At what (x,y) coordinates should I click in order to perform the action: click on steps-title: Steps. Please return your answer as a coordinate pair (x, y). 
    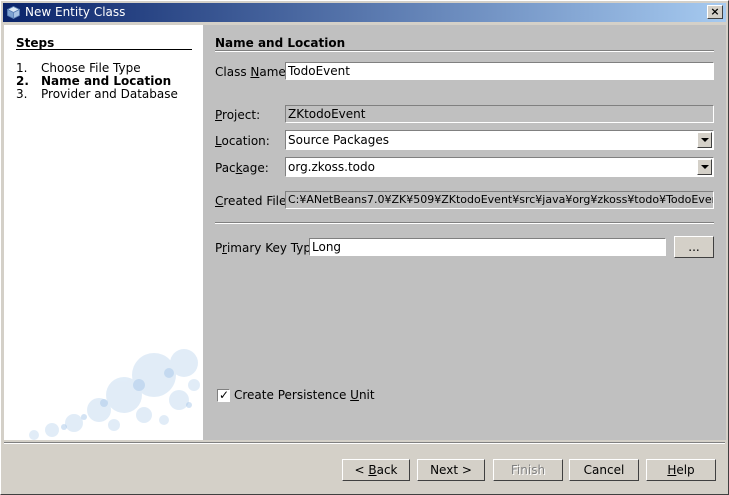
    Looking at the image, I should click on (35, 43).